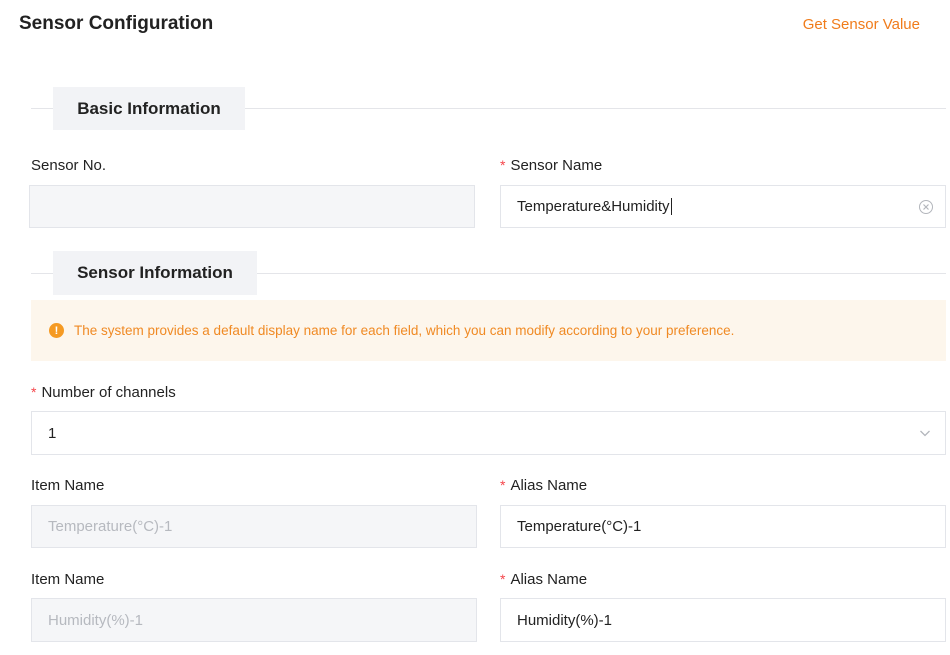 The height and width of the screenshot is (655, 950). Describe the element at coordinates (96, 620) in the screenshot. I see `item-name-value: Humidity(%)-1` at that location.